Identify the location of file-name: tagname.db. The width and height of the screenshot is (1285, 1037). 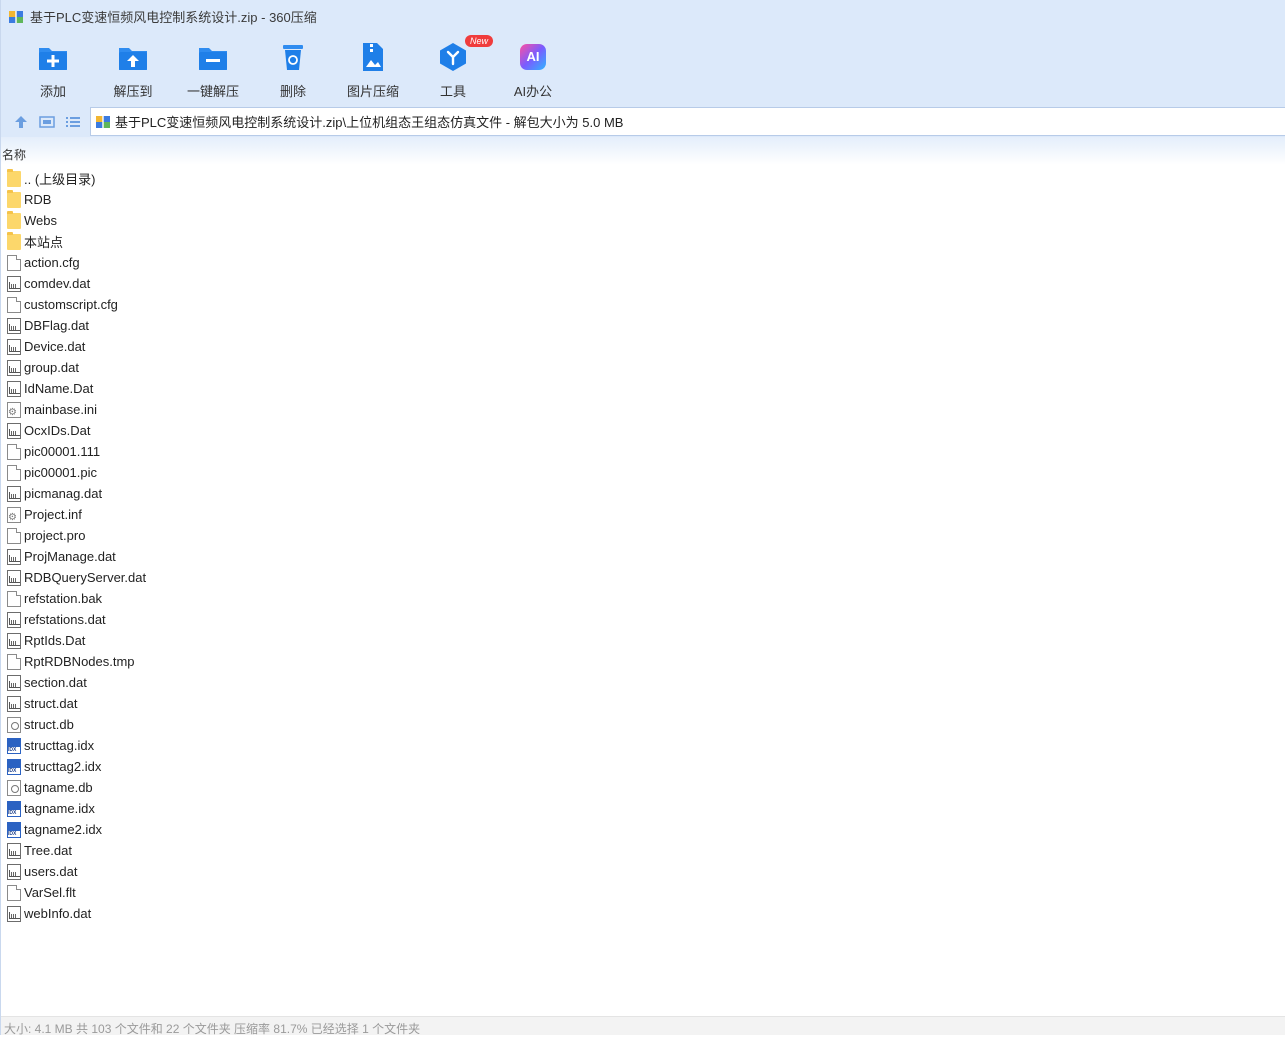
(58, 787).